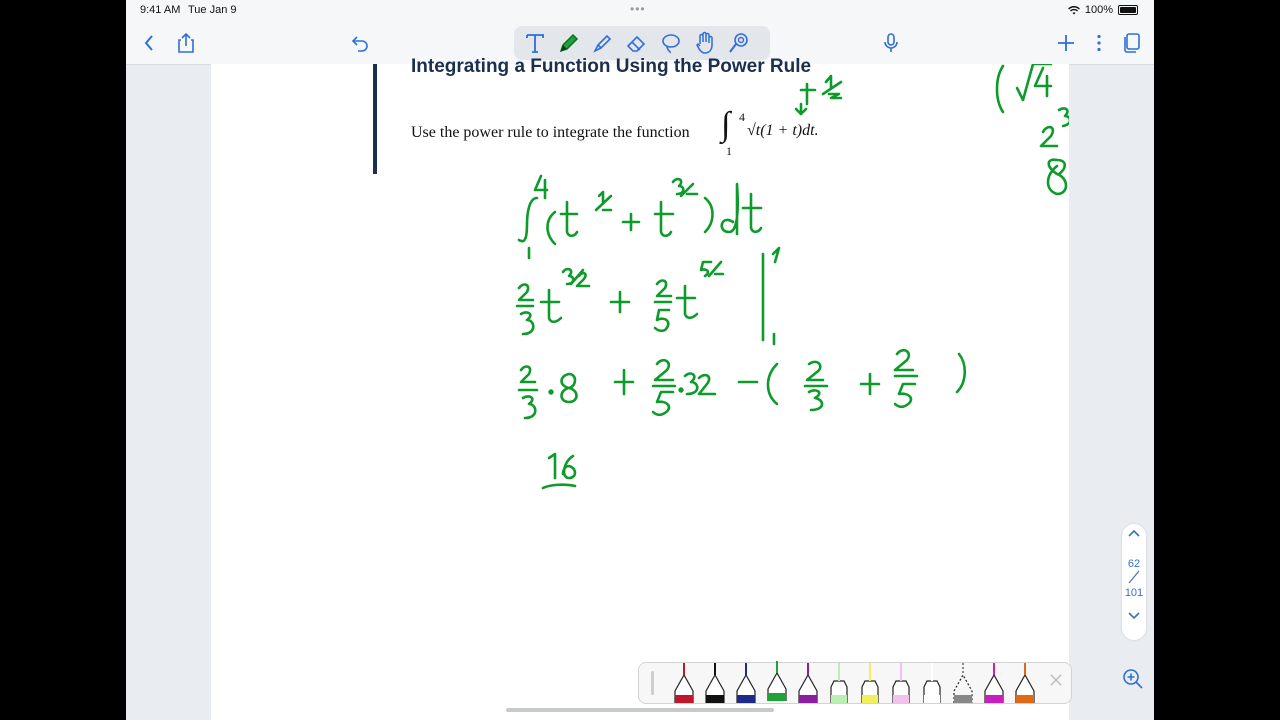 This screenshot has width=1280, height=720. Describe the element at coordinates (559, 471) in the screenshot. I see `ink-line-4-result` at that location.